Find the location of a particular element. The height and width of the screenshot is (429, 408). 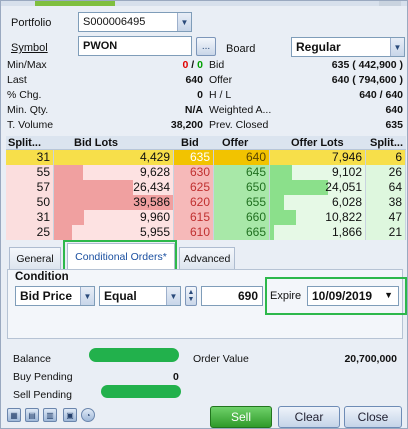

info-row-last: Last 640 is located at coordinates (105, 80).